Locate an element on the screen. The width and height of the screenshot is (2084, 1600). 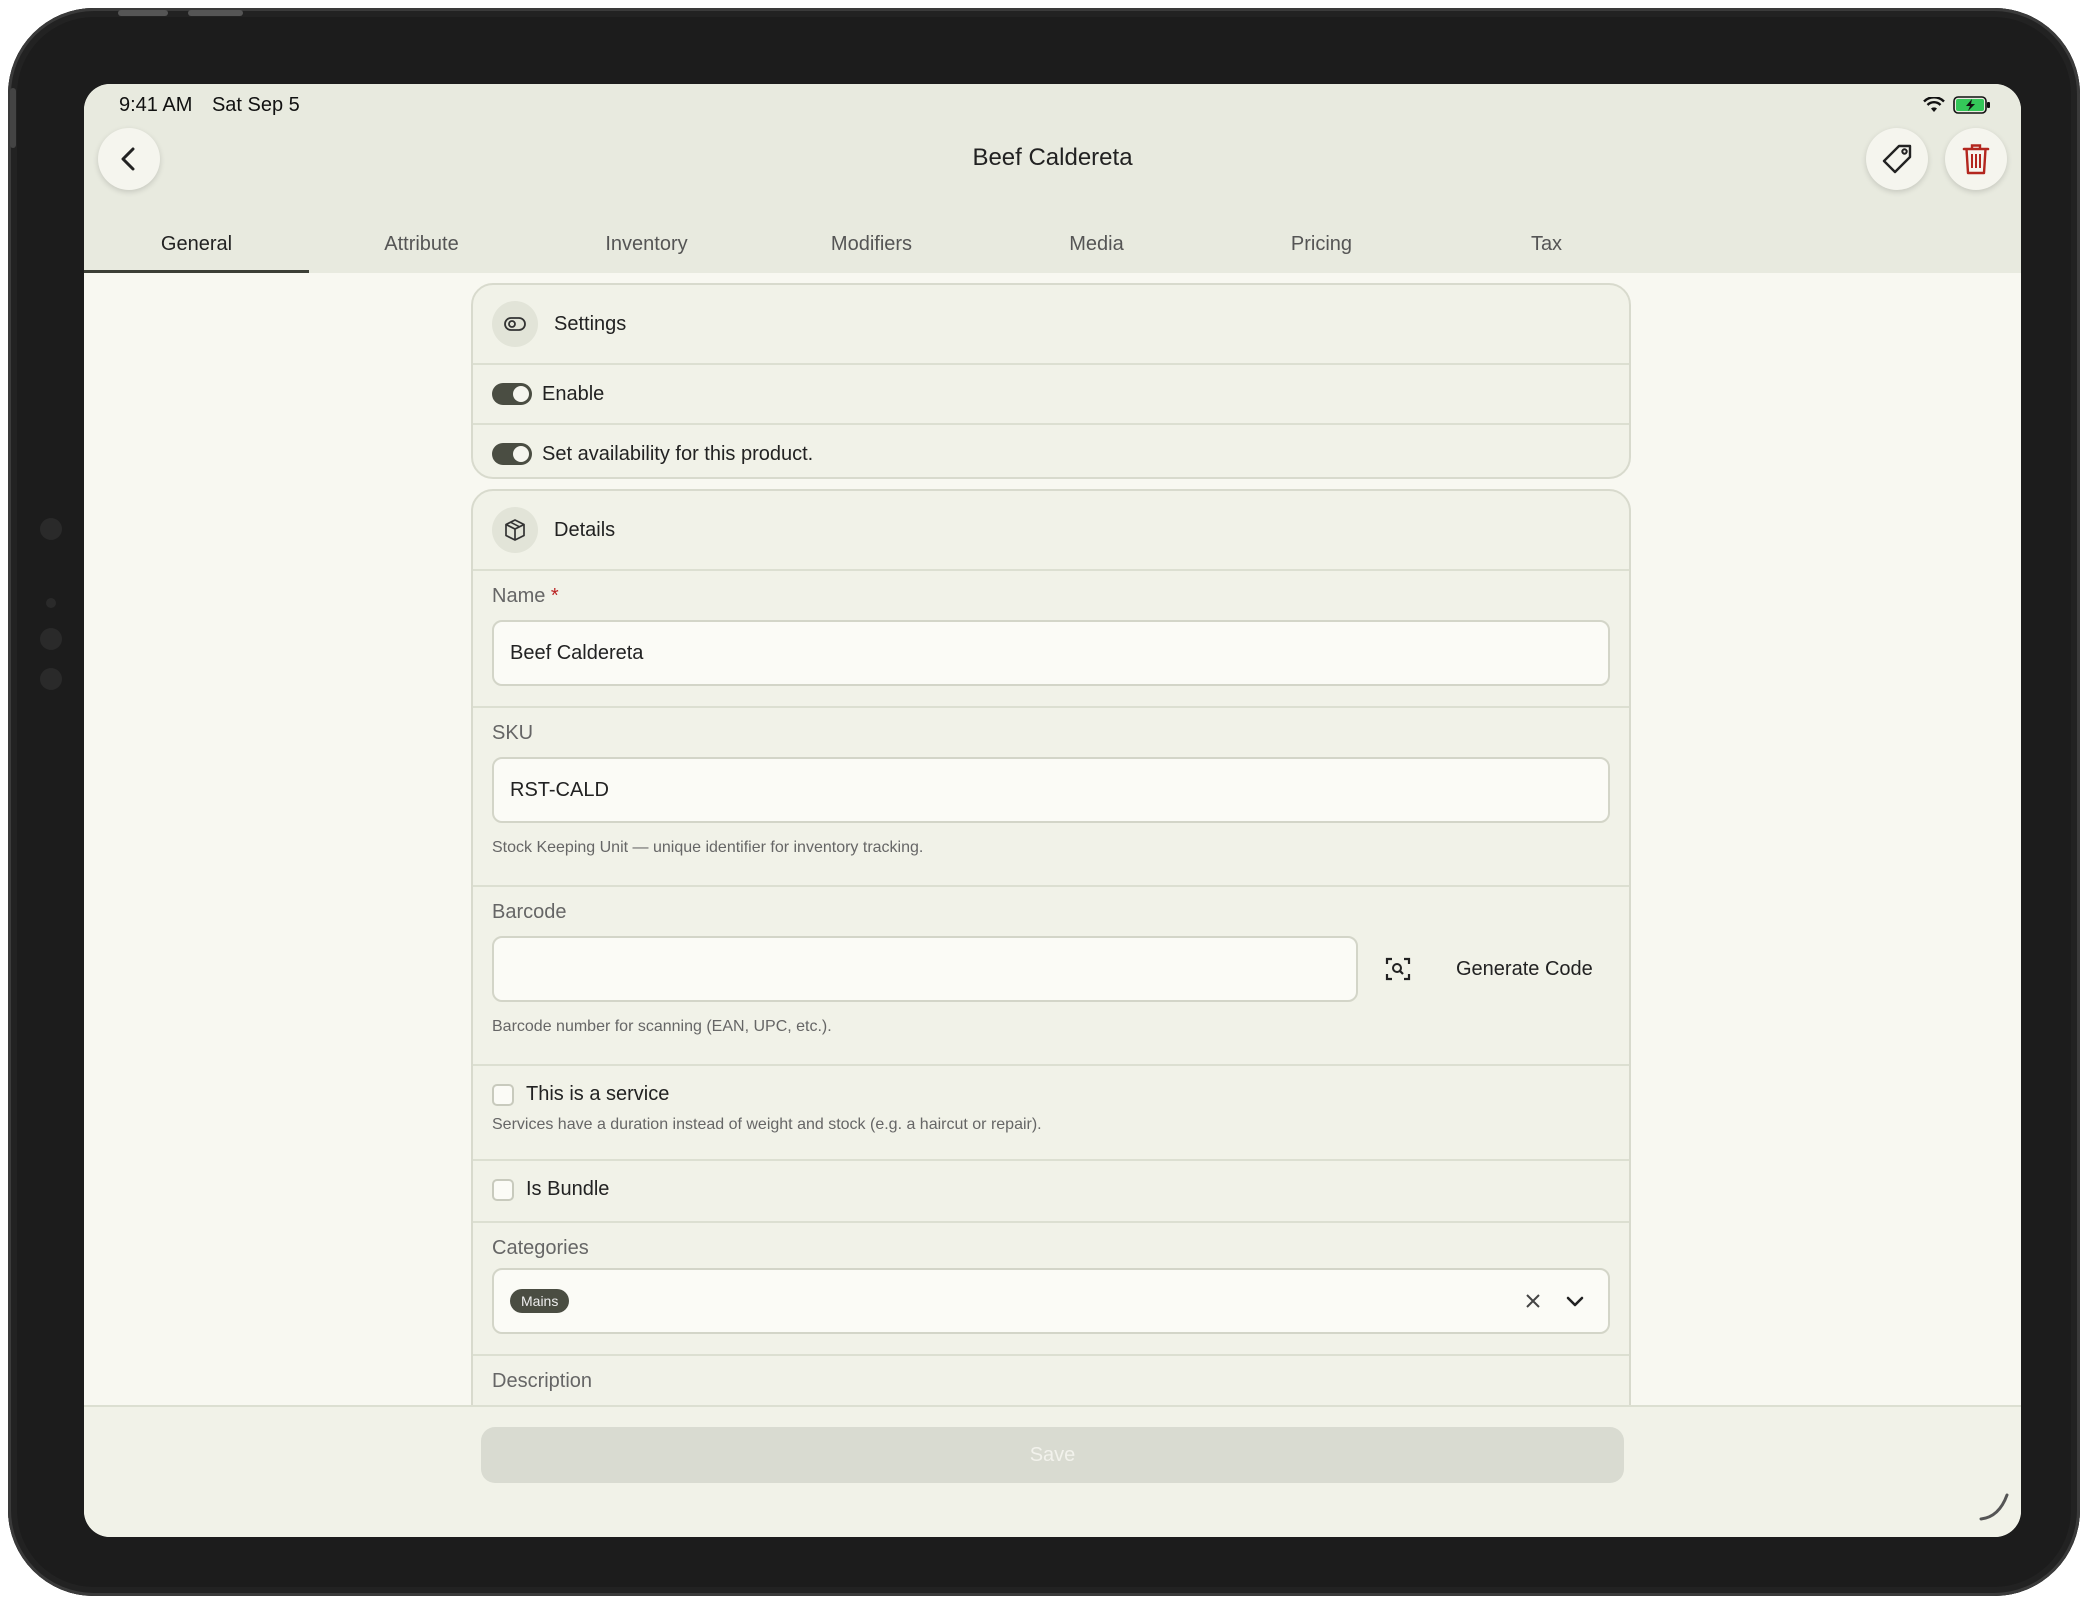
toggle-settings-icon is located at coordinates (515, 324).